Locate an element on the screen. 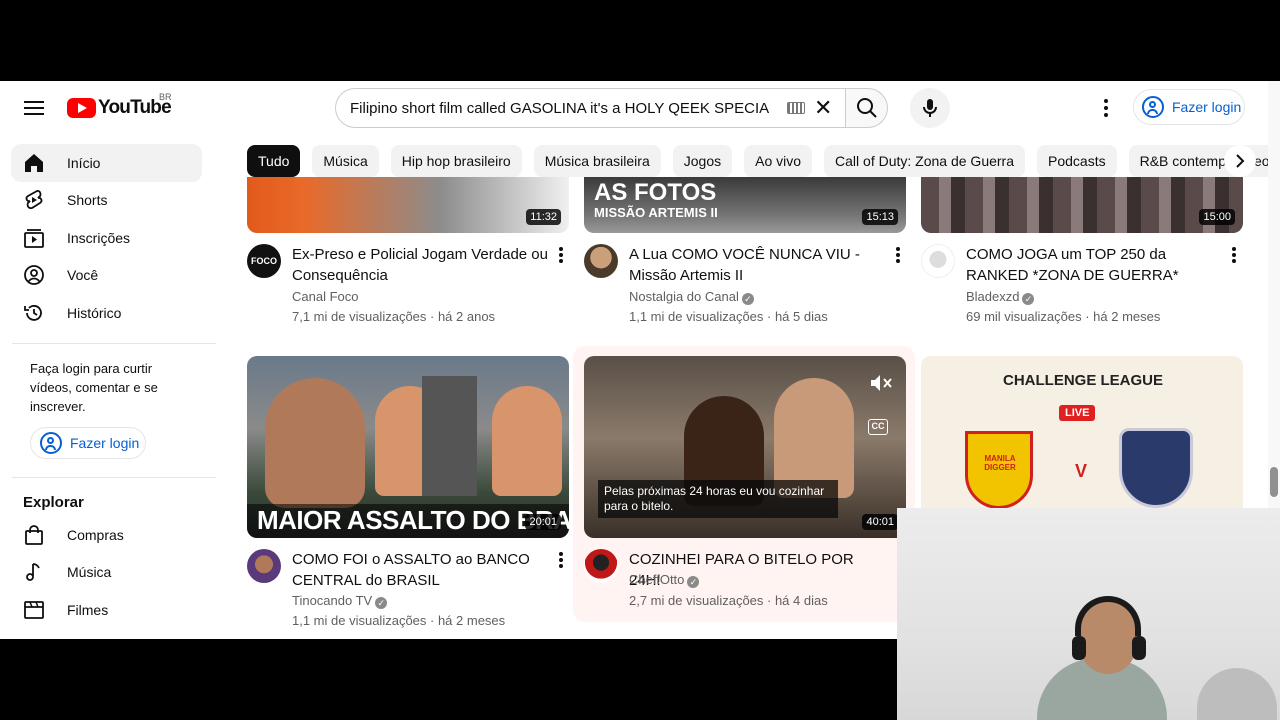 The image size is (1280, 720). sidebar-item-subscriptions: Inscrições is located at coordinates (106, 238).